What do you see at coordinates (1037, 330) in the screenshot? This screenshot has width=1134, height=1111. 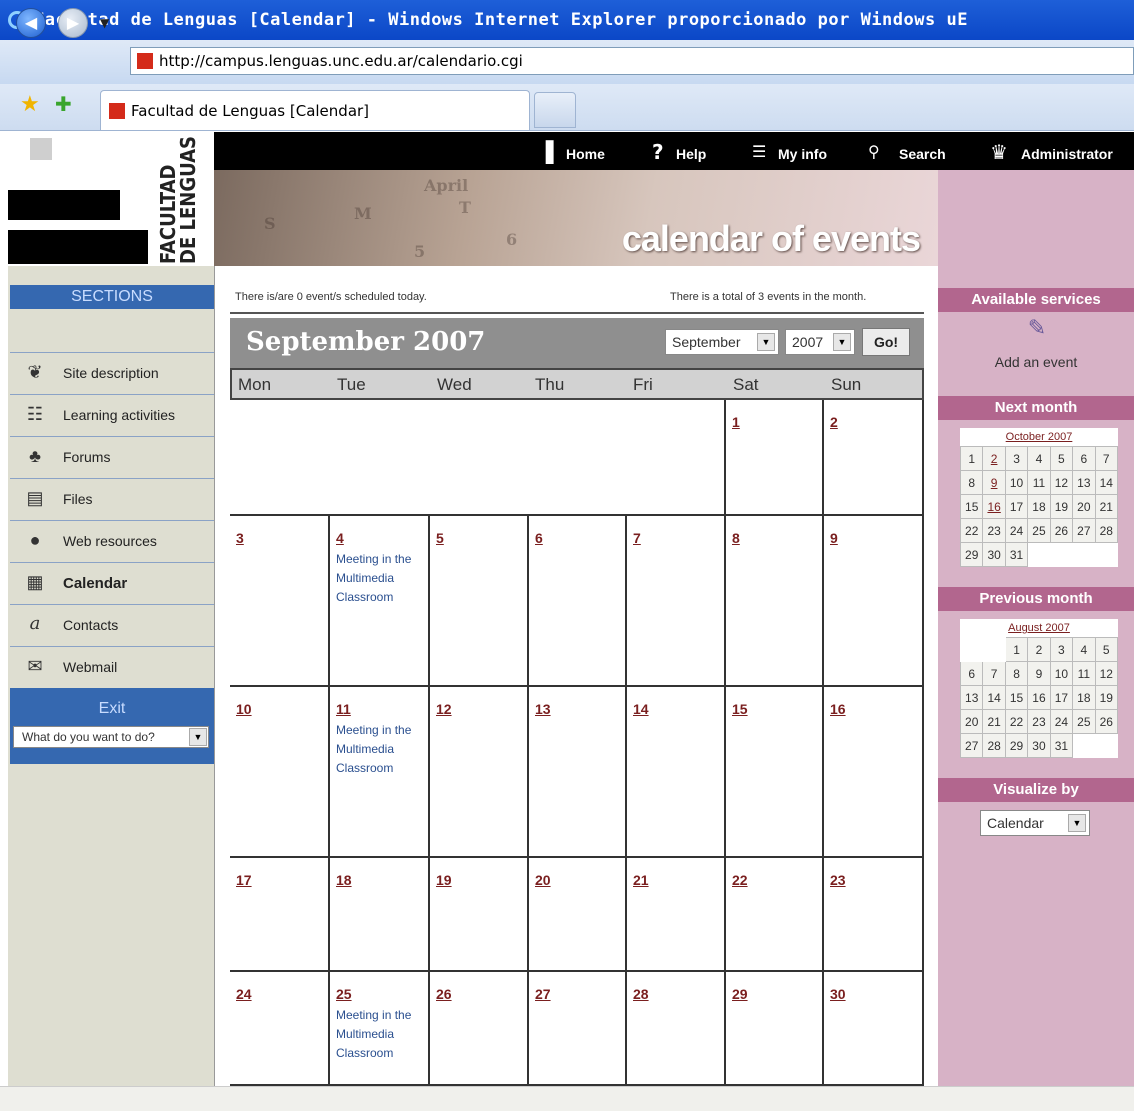 I see `add-event-icon: ✎` at bounding box center [1037, 330].